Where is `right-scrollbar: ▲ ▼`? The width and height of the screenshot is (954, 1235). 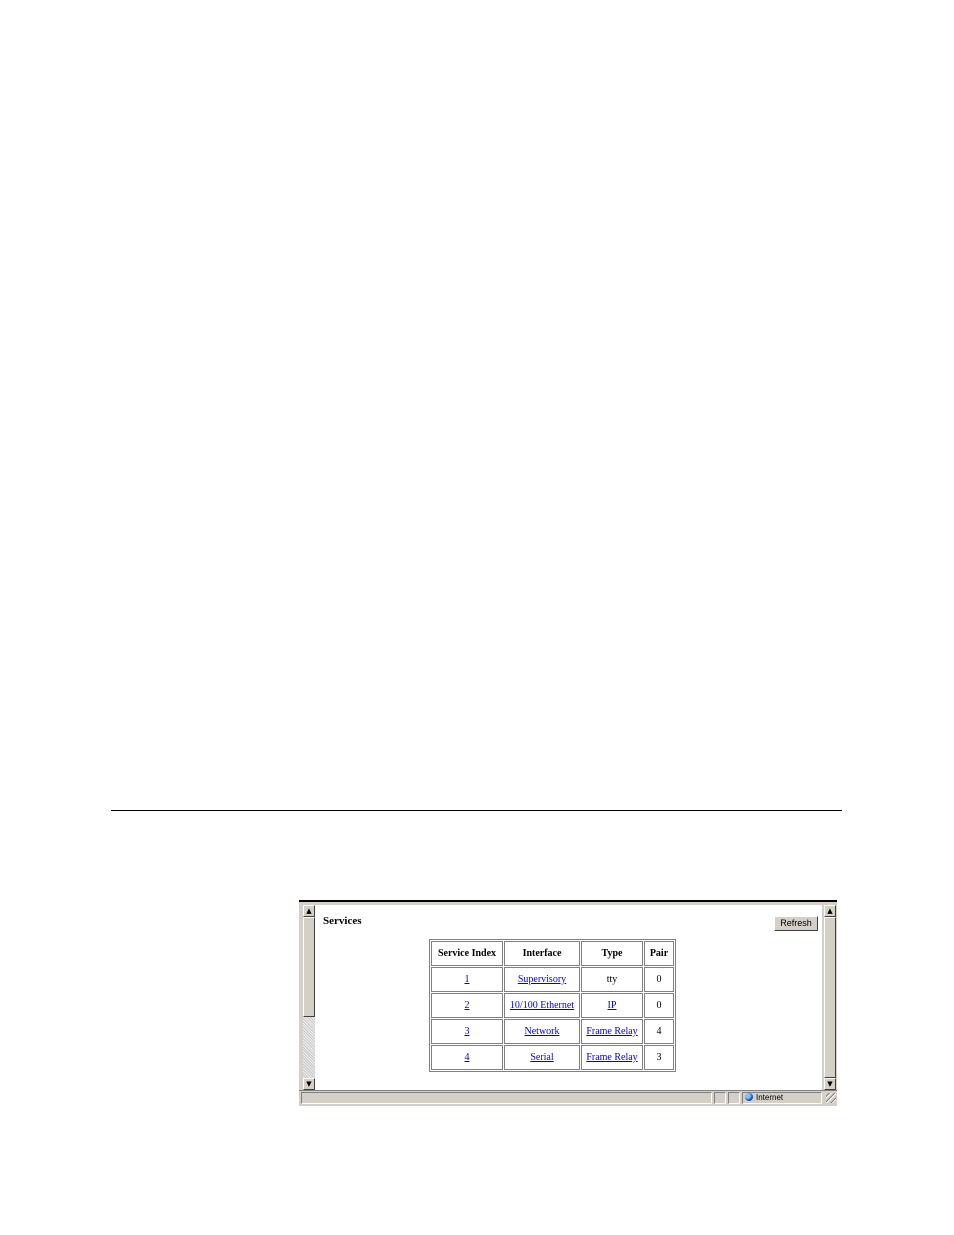
right-scrollbar: ▲ ▼ is located at coordinates (830, 997).